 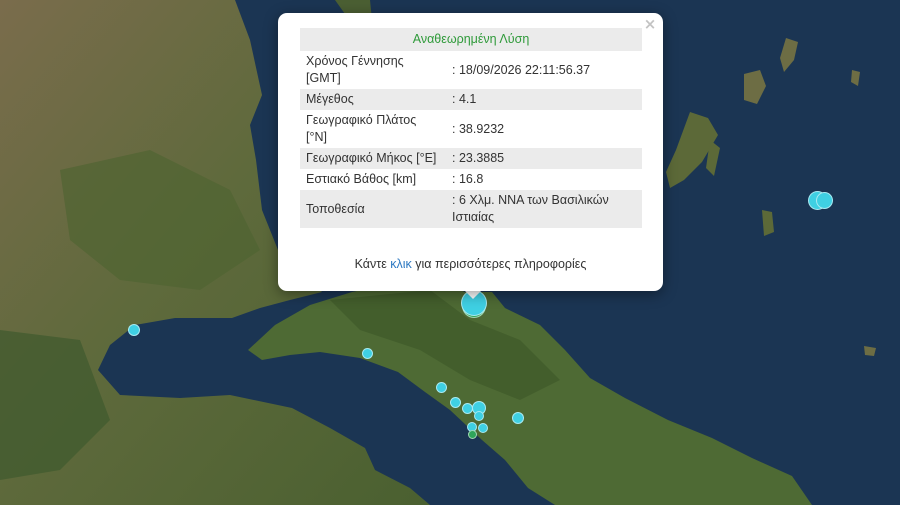 What do you see at coordinates (401, 264) in the screenshot?
I see `more-info-link: κλικ` at bounding box center [401, 264].